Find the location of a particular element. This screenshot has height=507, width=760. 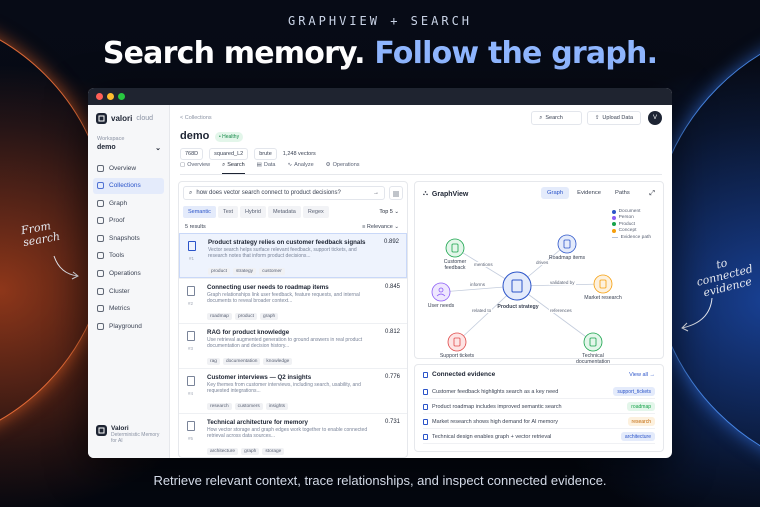

sidebar-item-snapshots: Snapshots is located at coordinates (128, 238).